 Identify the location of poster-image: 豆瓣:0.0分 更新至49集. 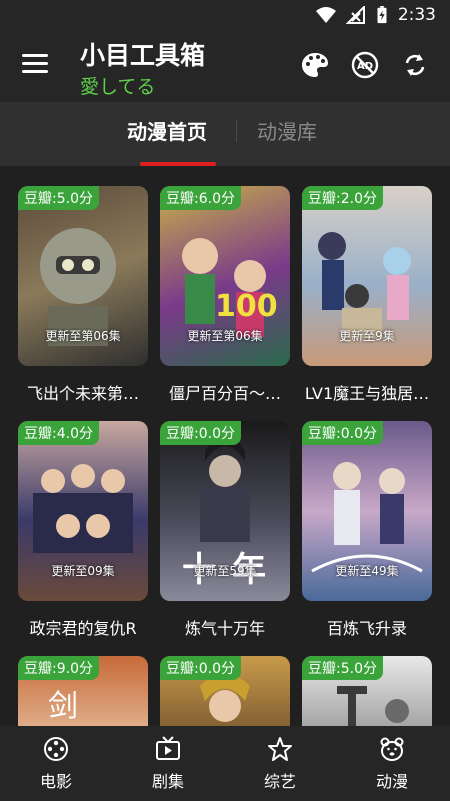
(367, 511).